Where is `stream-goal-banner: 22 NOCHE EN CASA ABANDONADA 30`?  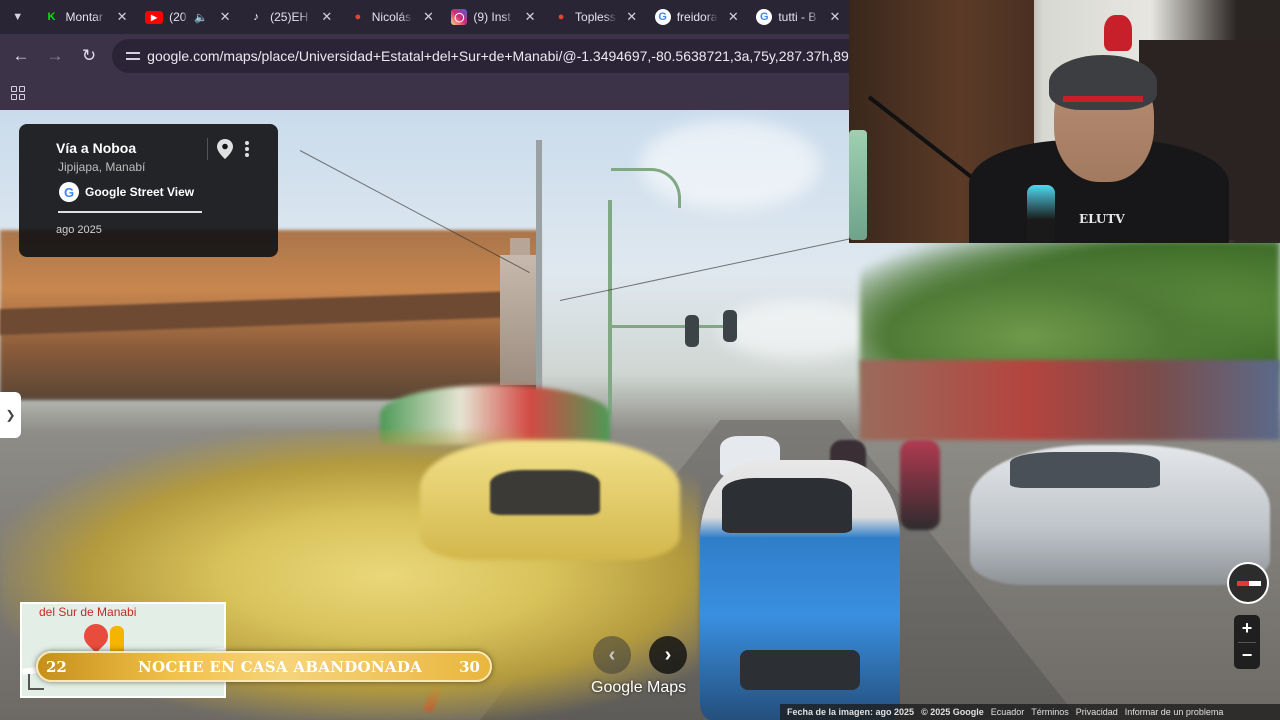
stream-goal-banner: 22 NOCHE EN CASA ABANDONADA 30 is located at coordinates (264, 666).